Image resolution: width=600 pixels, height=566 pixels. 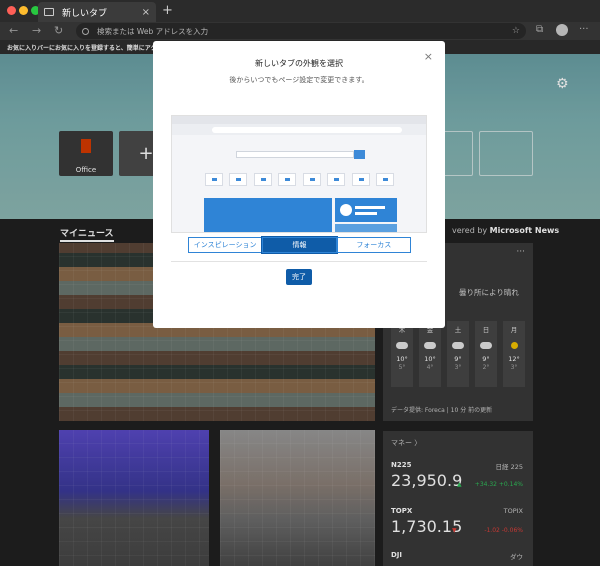 I want to click on option-informational: 情報, so click(x=299, y=245).